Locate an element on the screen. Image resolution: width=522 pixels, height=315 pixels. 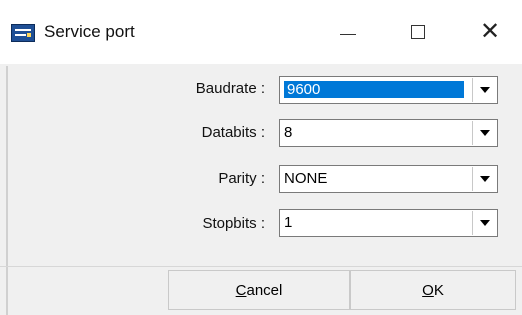
stopbits-dropdown-button is located at coordinates (484, 223).